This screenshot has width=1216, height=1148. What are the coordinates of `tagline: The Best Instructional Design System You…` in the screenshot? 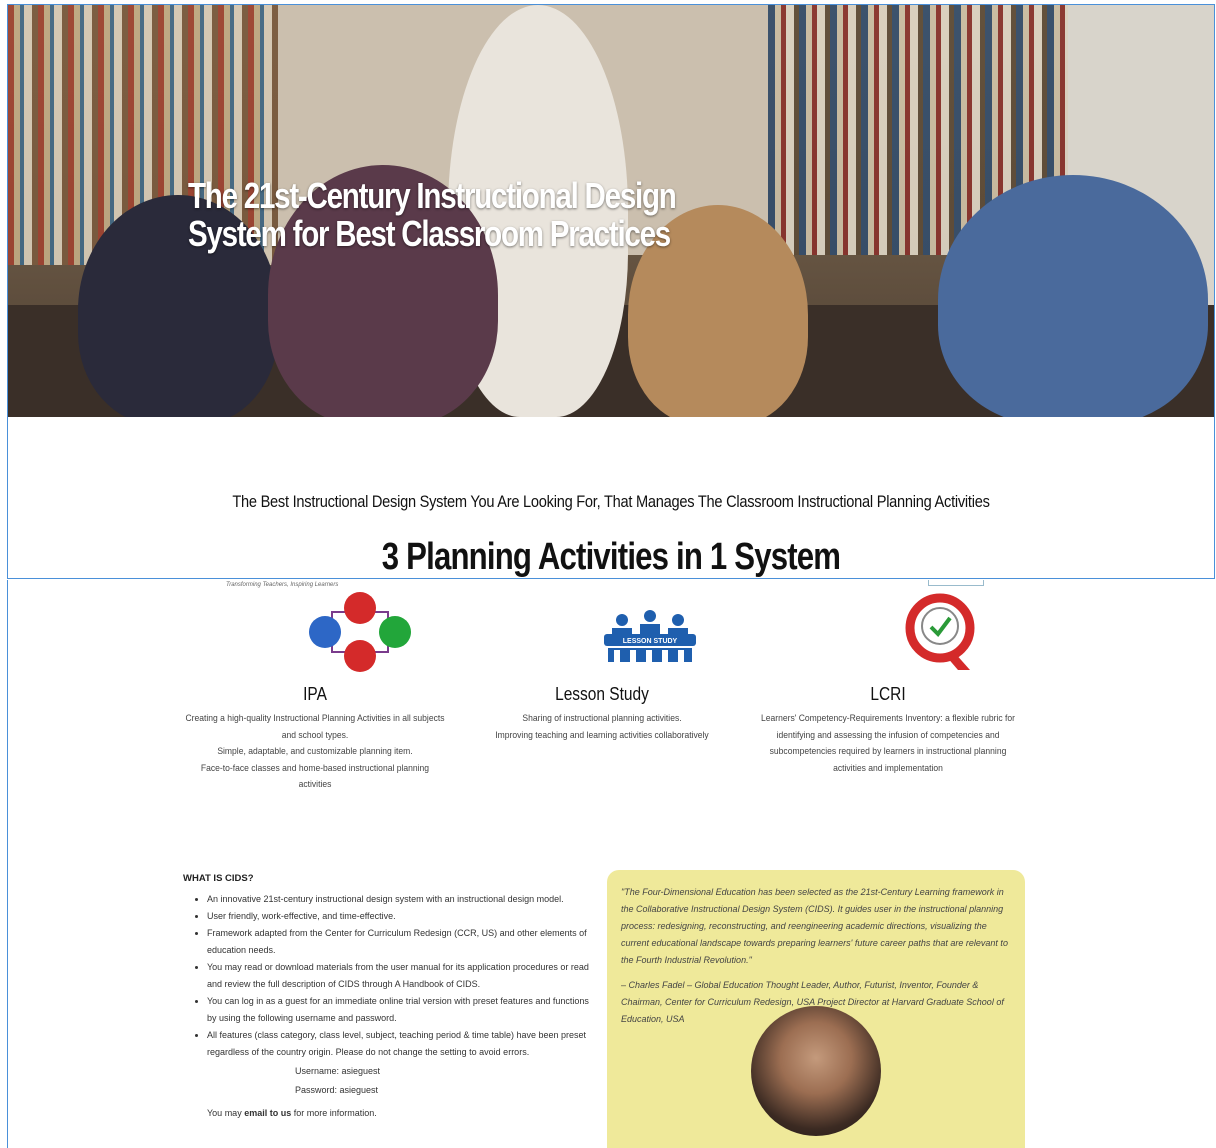 It's located at (611, 501).